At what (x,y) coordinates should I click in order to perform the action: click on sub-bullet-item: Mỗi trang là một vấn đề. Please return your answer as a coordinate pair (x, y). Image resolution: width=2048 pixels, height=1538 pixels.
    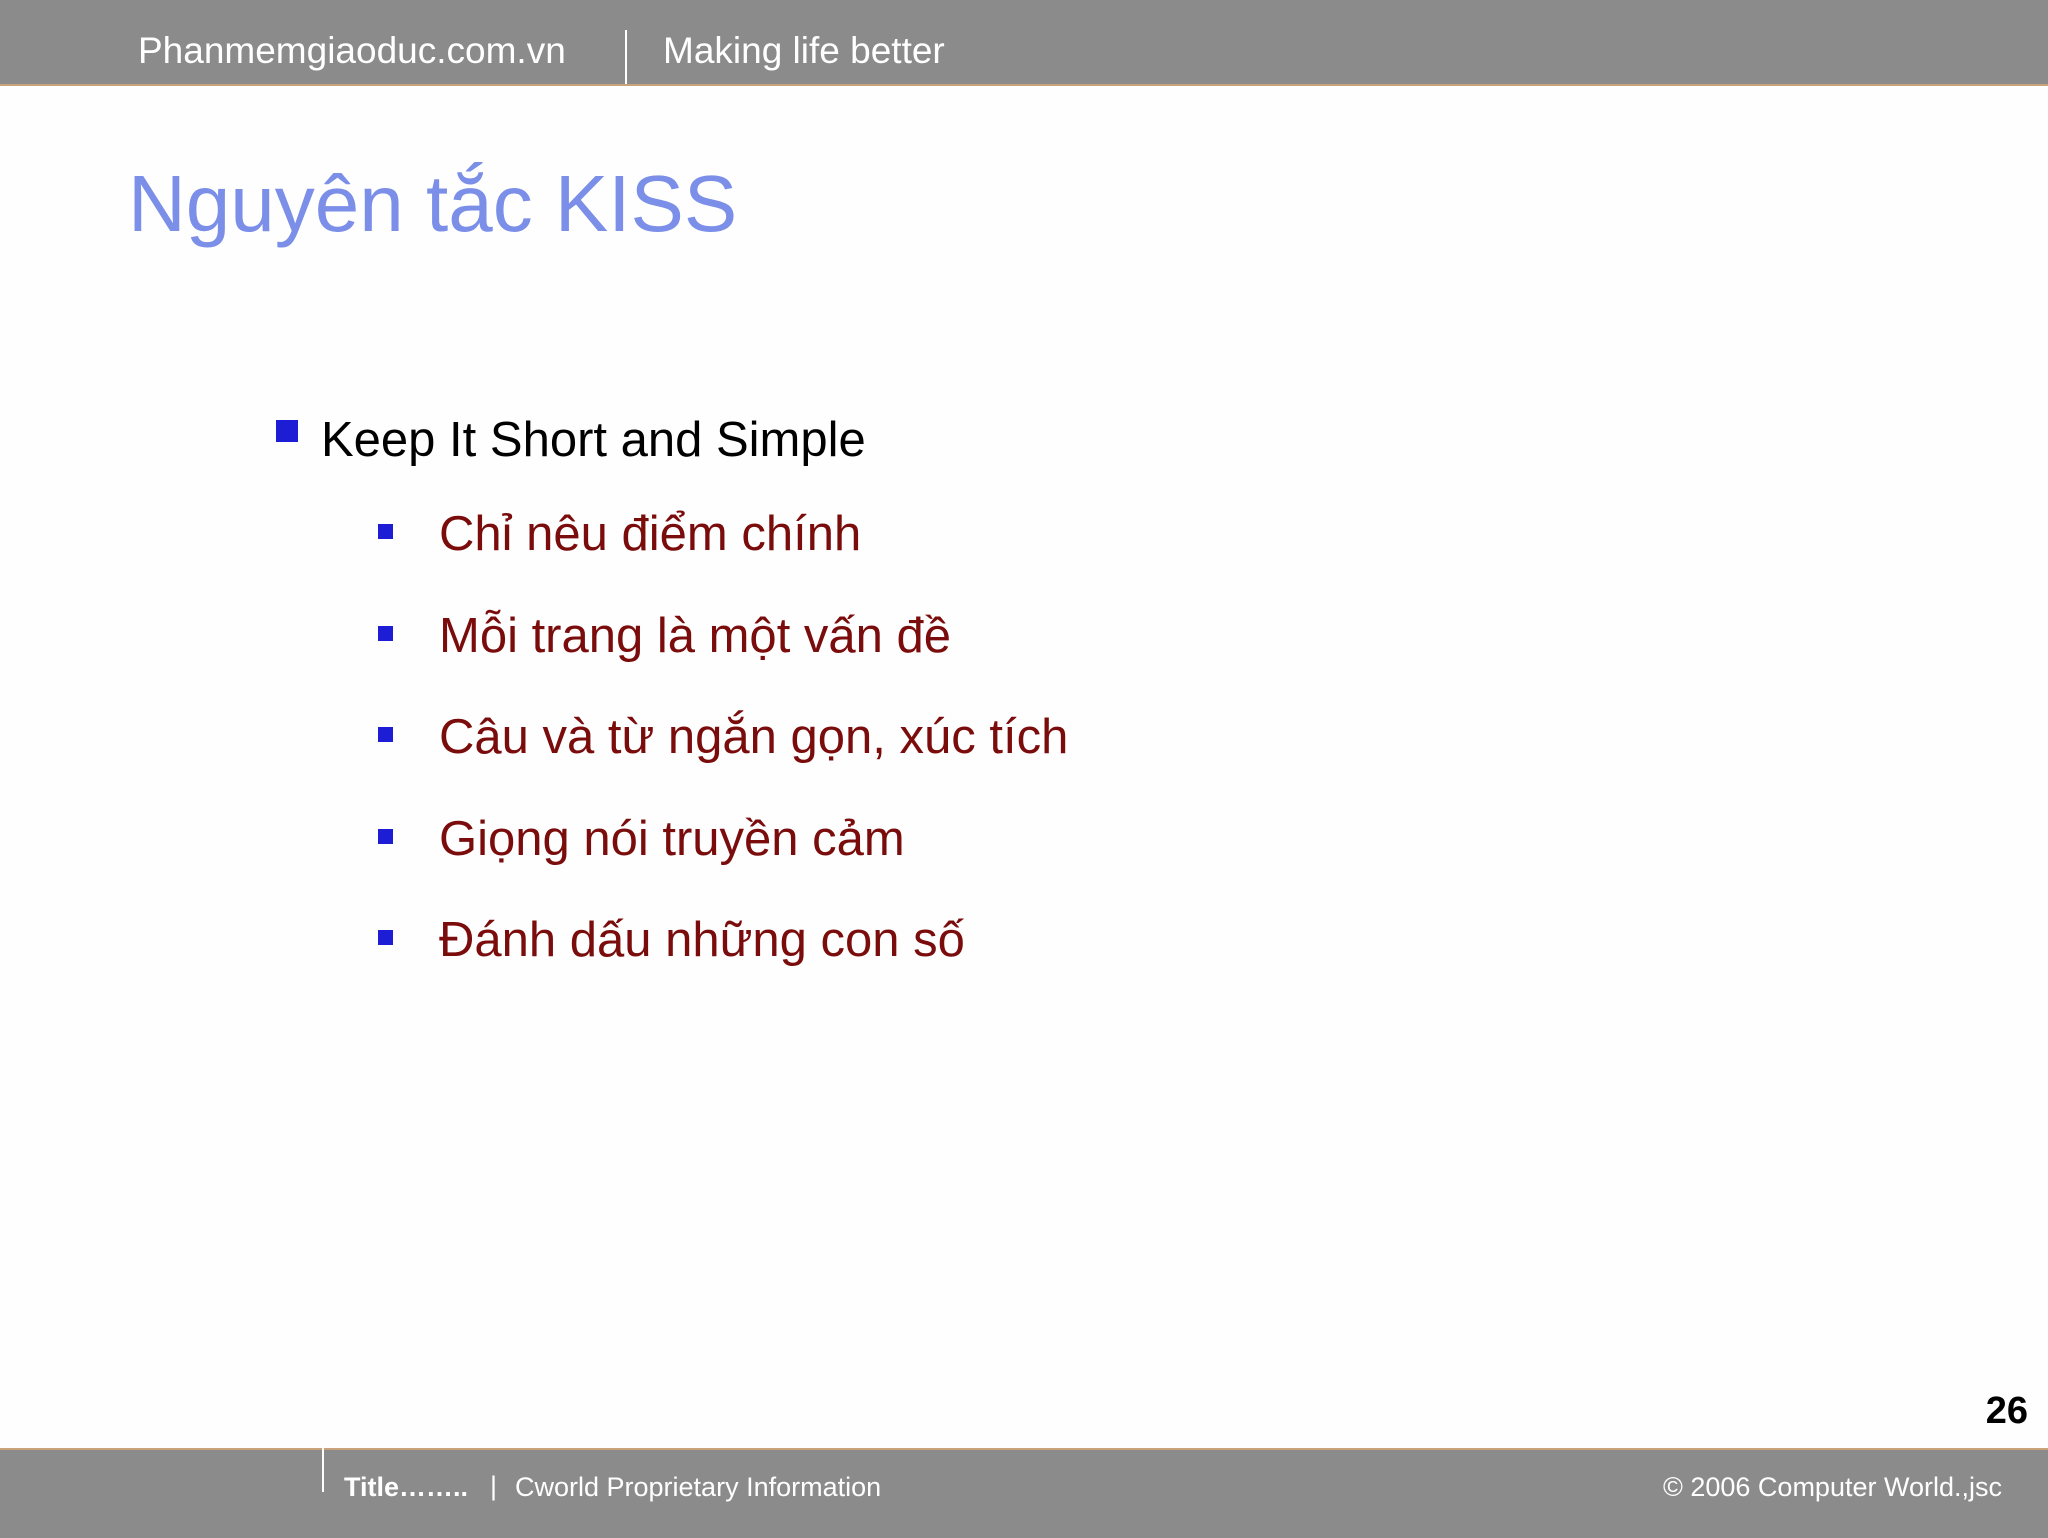
    Looking at the image, I should click on (828, 653).